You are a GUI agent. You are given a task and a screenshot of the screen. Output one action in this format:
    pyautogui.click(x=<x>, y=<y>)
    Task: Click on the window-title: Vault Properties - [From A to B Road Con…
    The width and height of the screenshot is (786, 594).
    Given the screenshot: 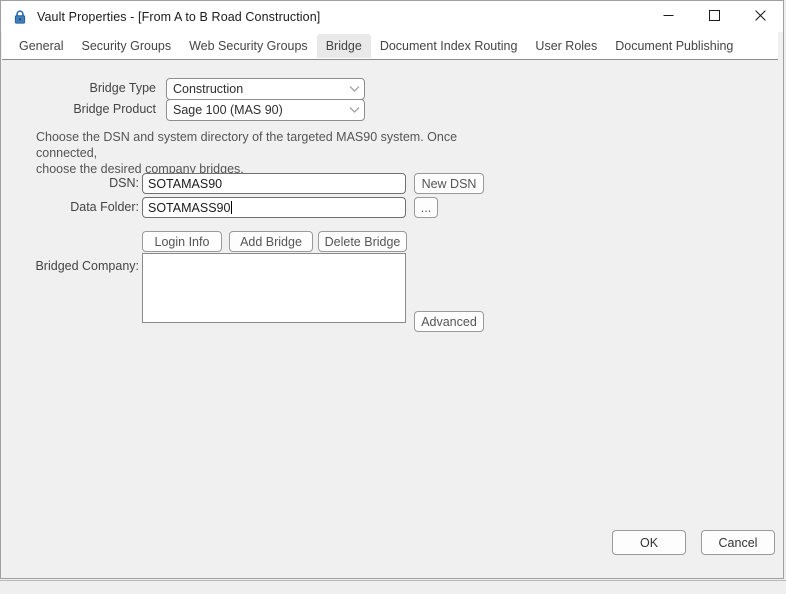 What is the action you would take?
    pyautogui.click(x=179, y=16)
    